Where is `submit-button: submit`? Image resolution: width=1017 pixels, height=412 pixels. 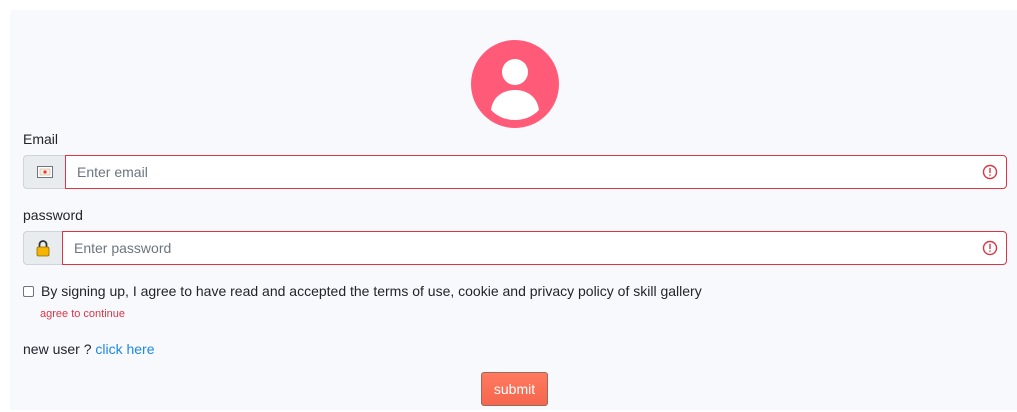
submit-button: submit is located at coordinates (514, 389).